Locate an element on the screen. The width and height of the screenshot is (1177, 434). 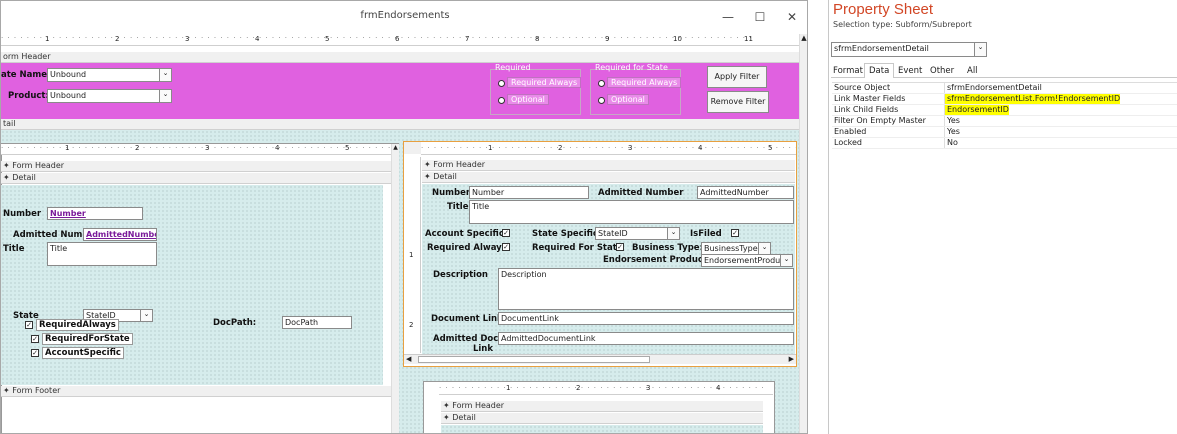
state-name-combo: Unbound ⌄ is located at coordinates (109, 75).